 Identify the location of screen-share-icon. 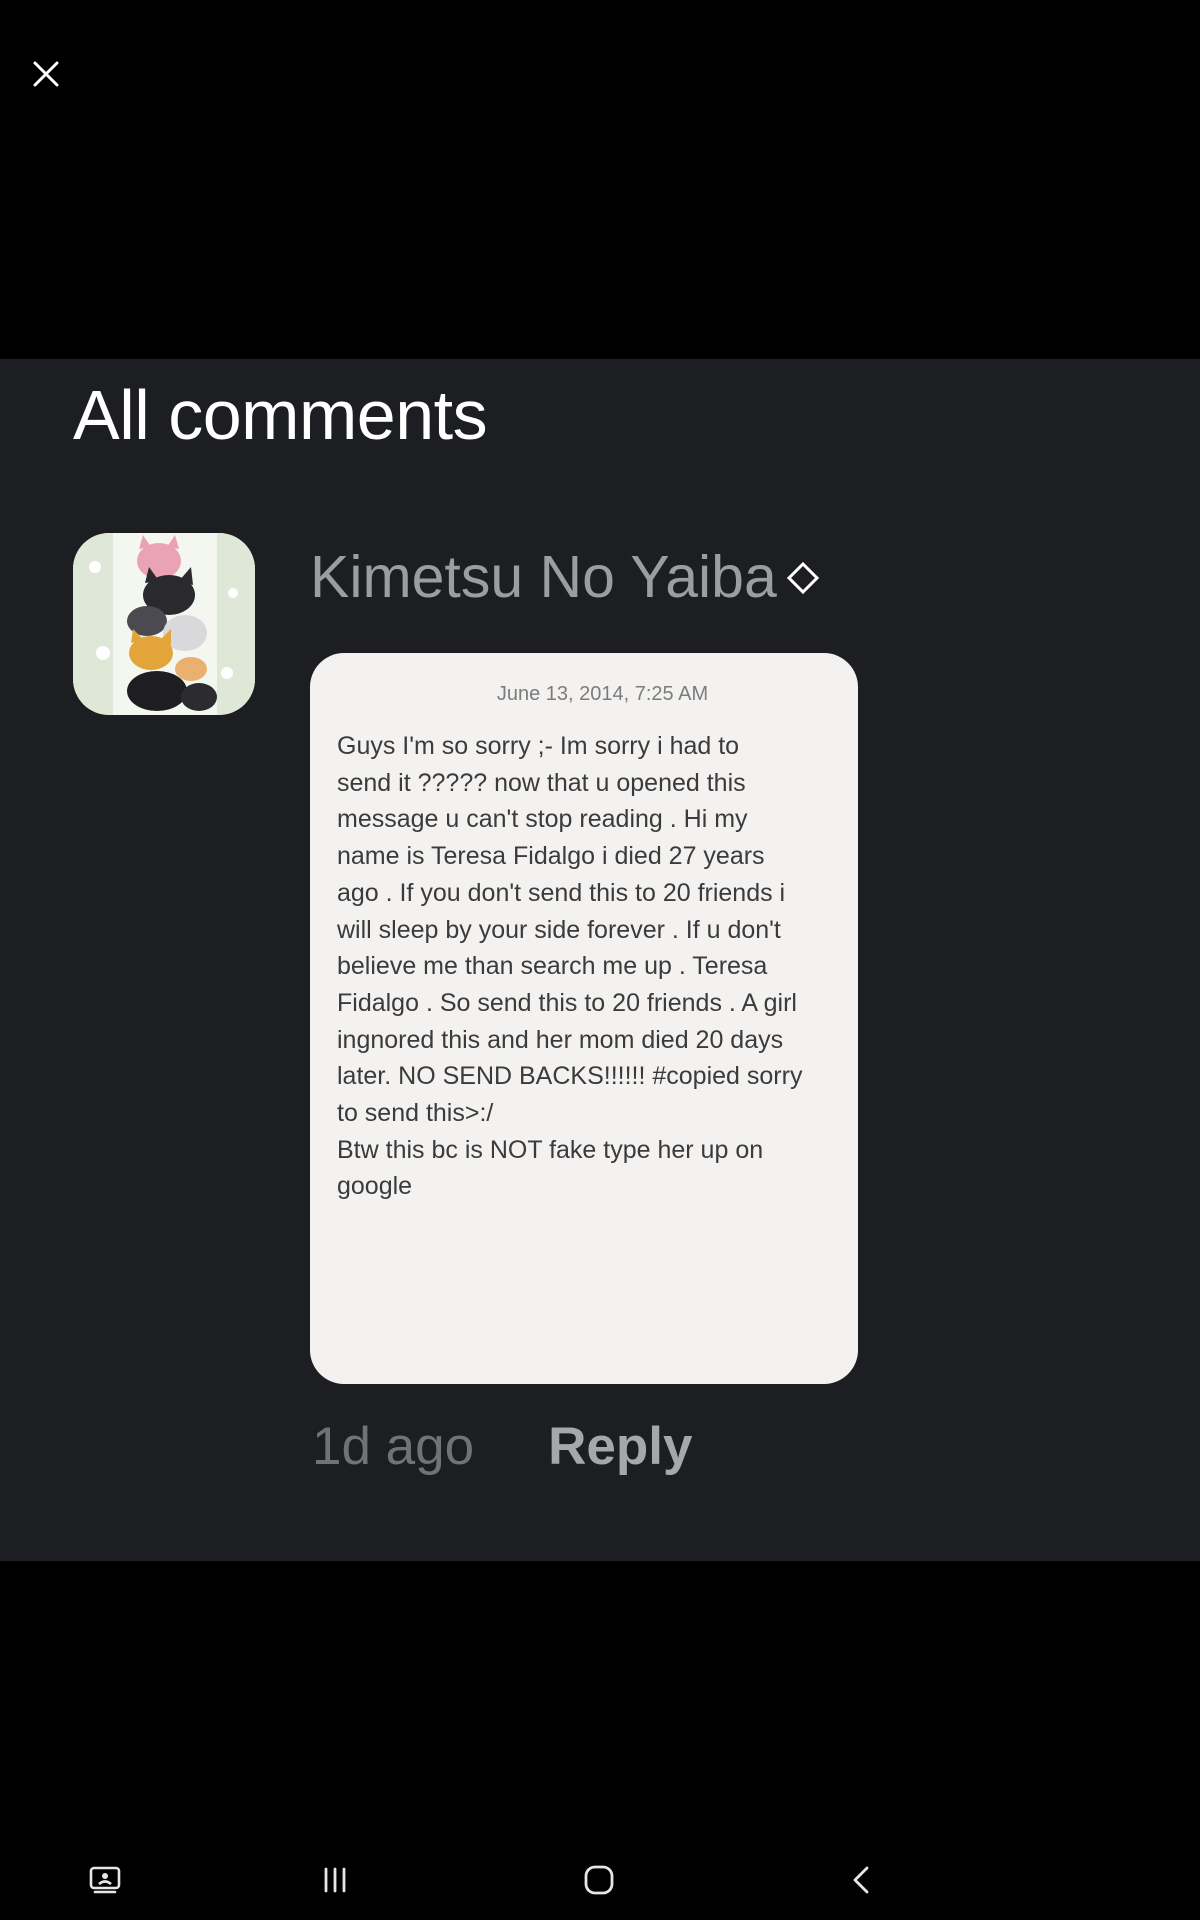
(105, 1880).